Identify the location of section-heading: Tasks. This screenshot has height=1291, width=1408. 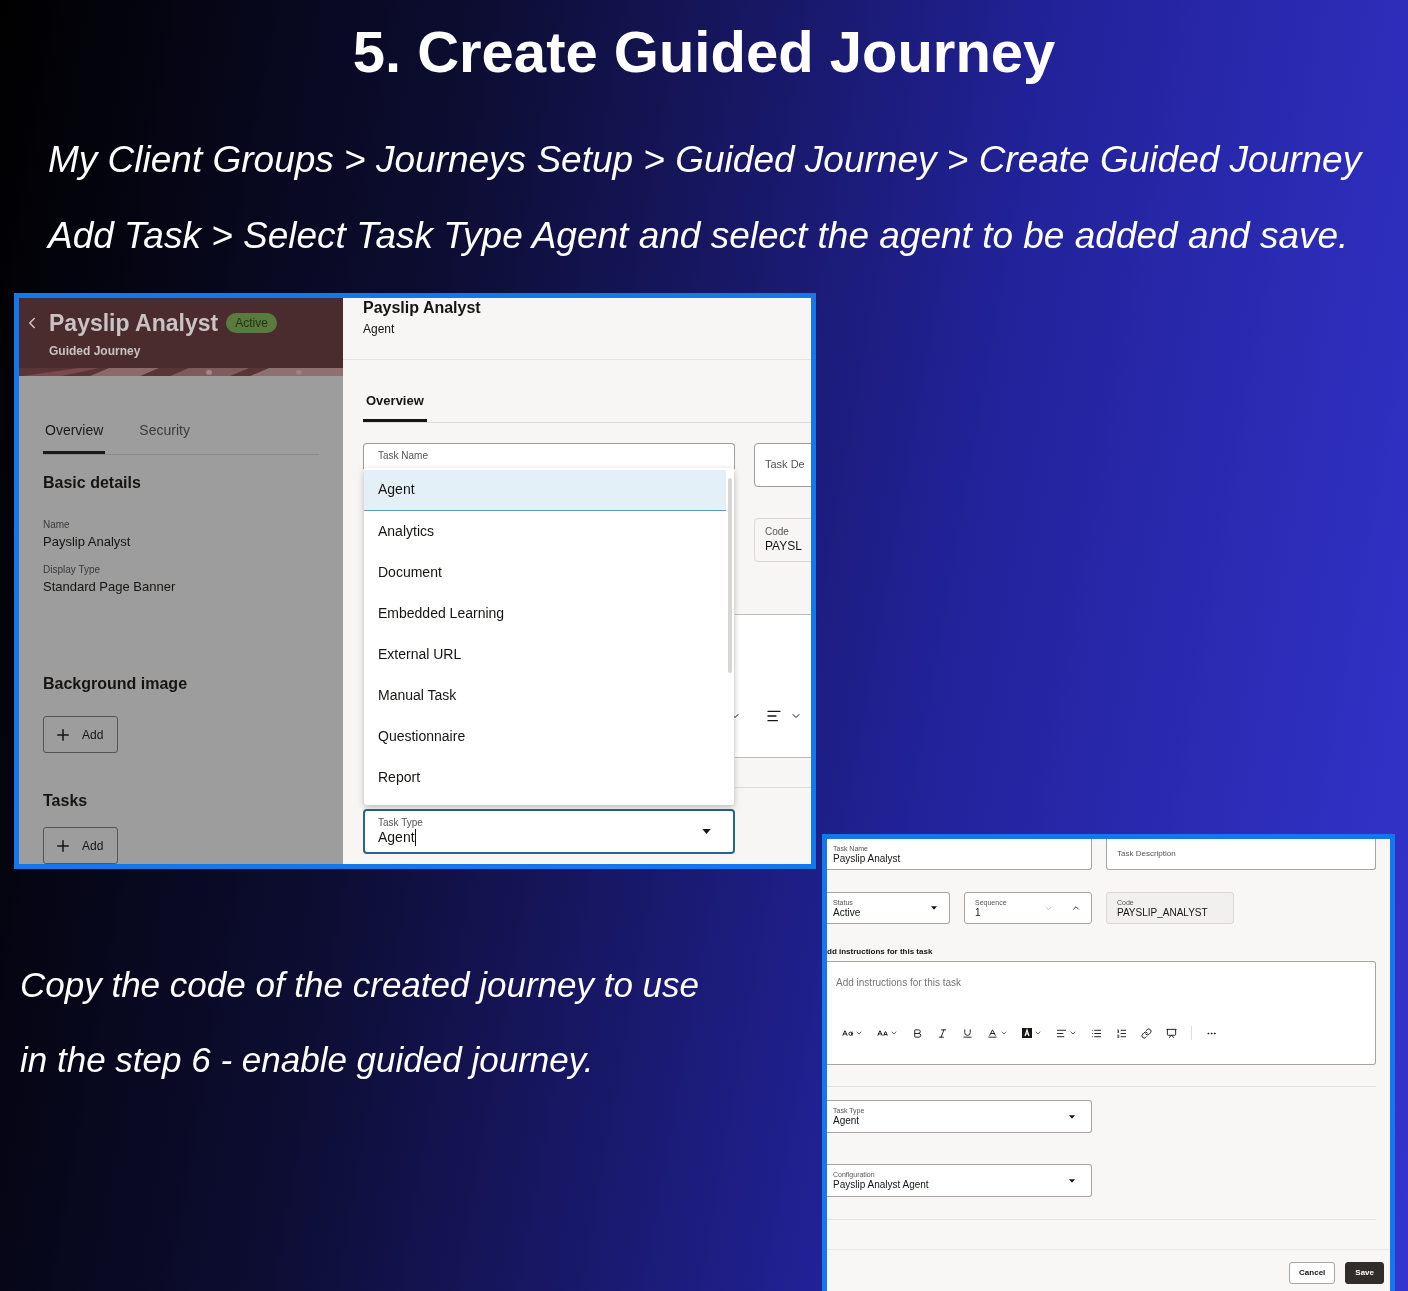
(66, 801).